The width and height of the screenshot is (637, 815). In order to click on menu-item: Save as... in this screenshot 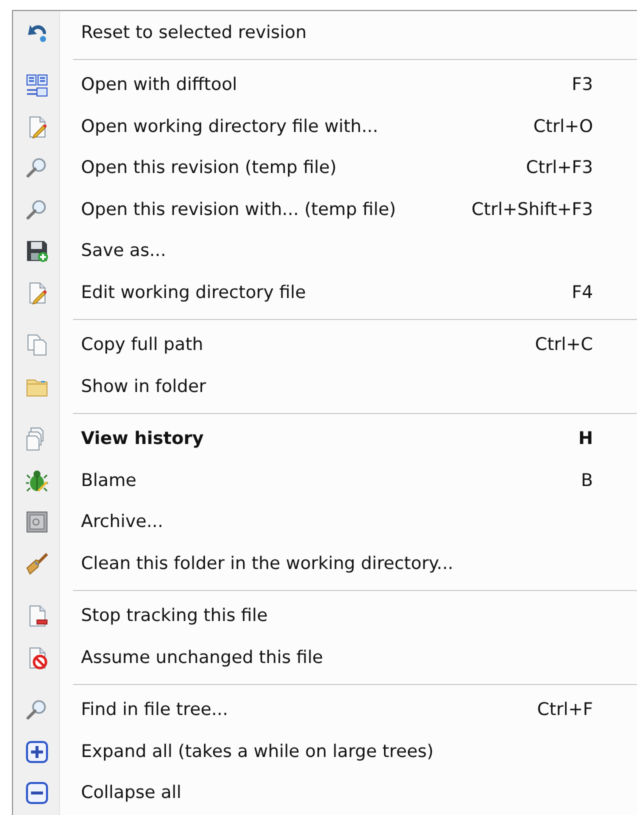, I will do `click(325, 251)`.